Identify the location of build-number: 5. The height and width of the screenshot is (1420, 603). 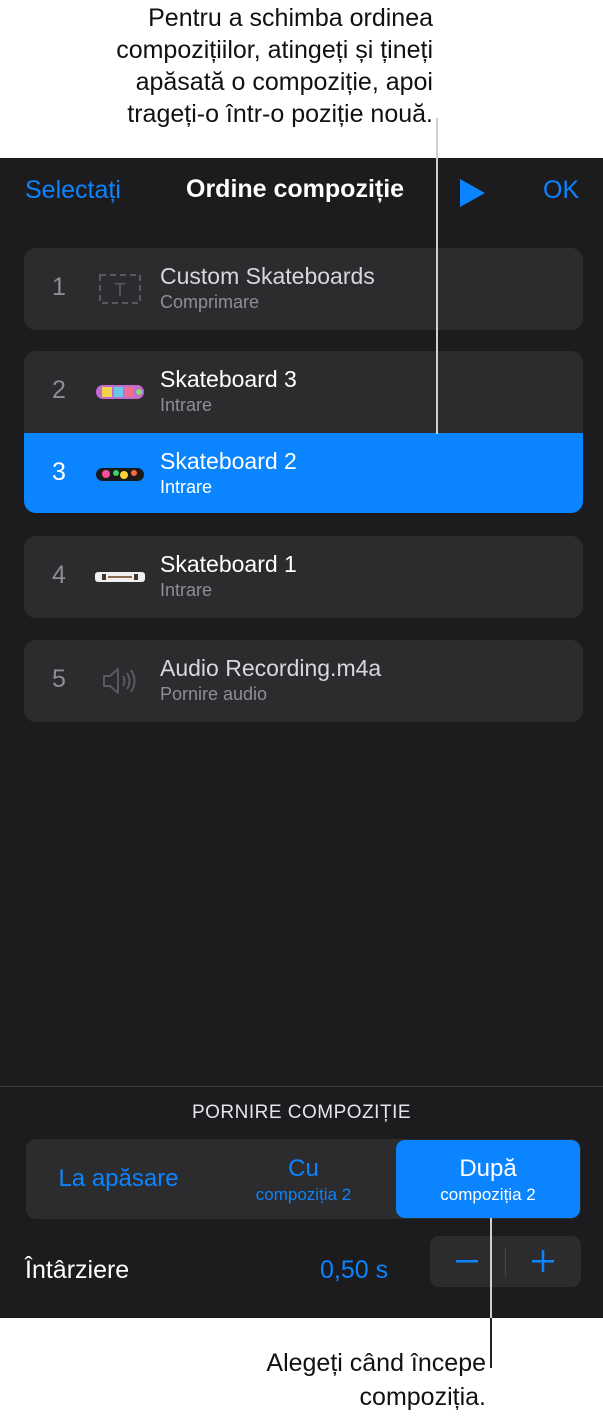
(59, 679).